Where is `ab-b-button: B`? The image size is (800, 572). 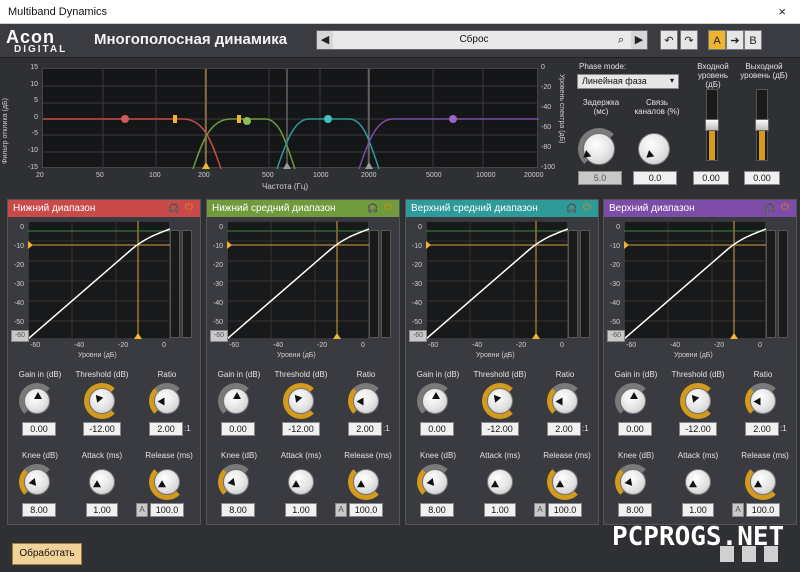 ab-b-button: B is located at coordinates (753, 40).